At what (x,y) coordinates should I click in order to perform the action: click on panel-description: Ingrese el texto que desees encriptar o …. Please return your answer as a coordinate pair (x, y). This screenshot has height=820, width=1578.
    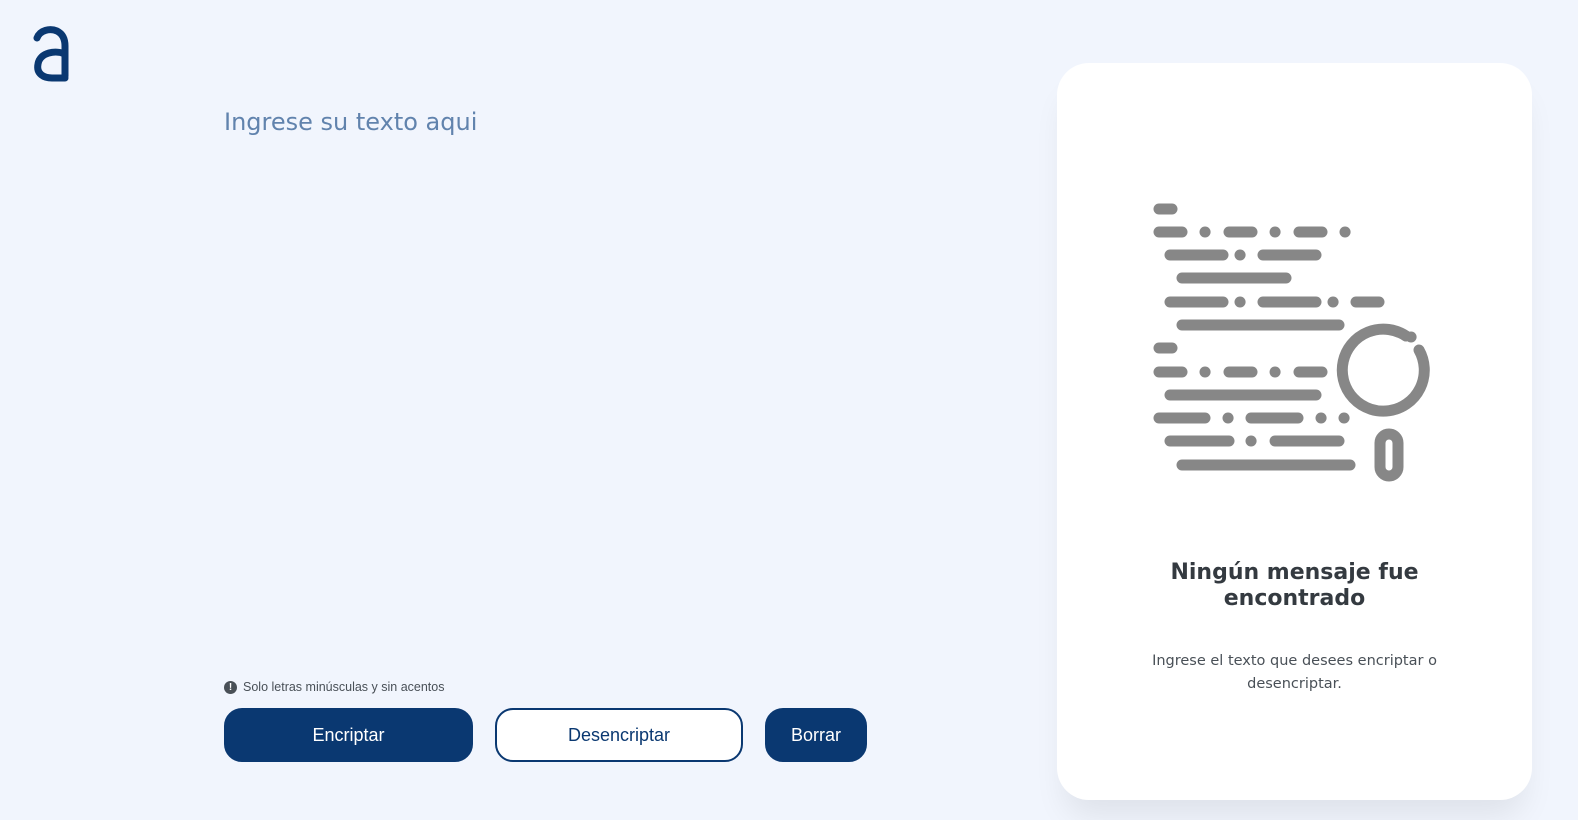
    Looking at the image, I should click on (1294, 672).